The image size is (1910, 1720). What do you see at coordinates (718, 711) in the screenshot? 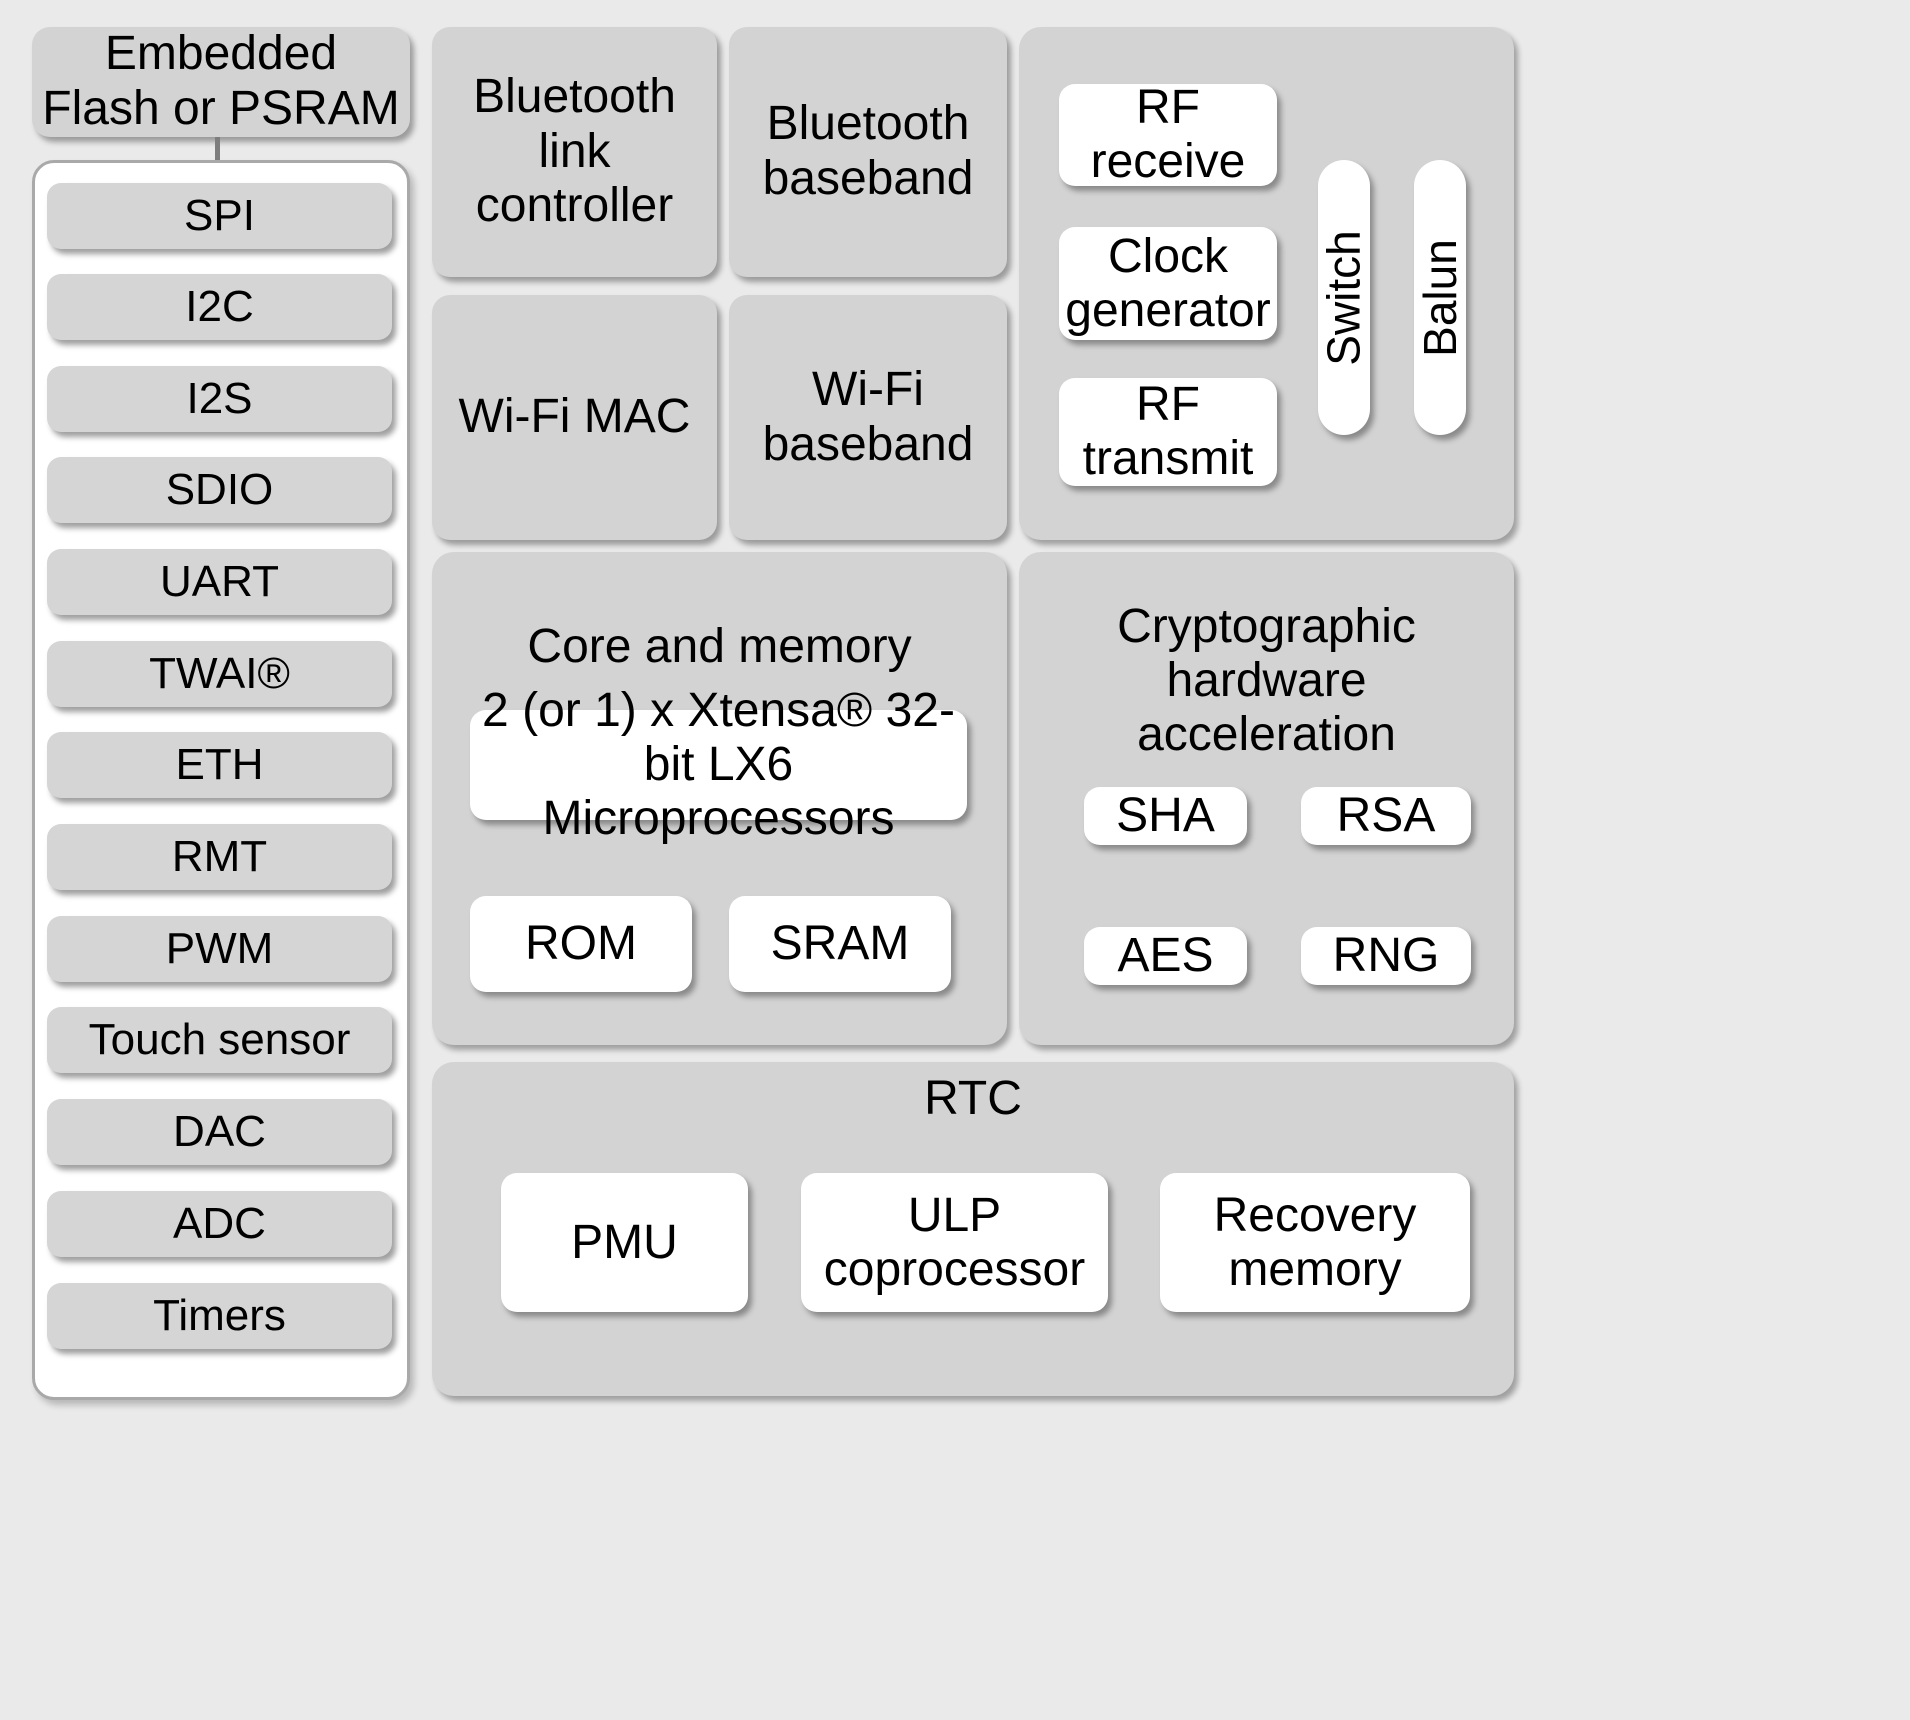
I see `xtensa-line1: 2 (or 1) x Xtensa® 32-` at bounding box center [718, 711].